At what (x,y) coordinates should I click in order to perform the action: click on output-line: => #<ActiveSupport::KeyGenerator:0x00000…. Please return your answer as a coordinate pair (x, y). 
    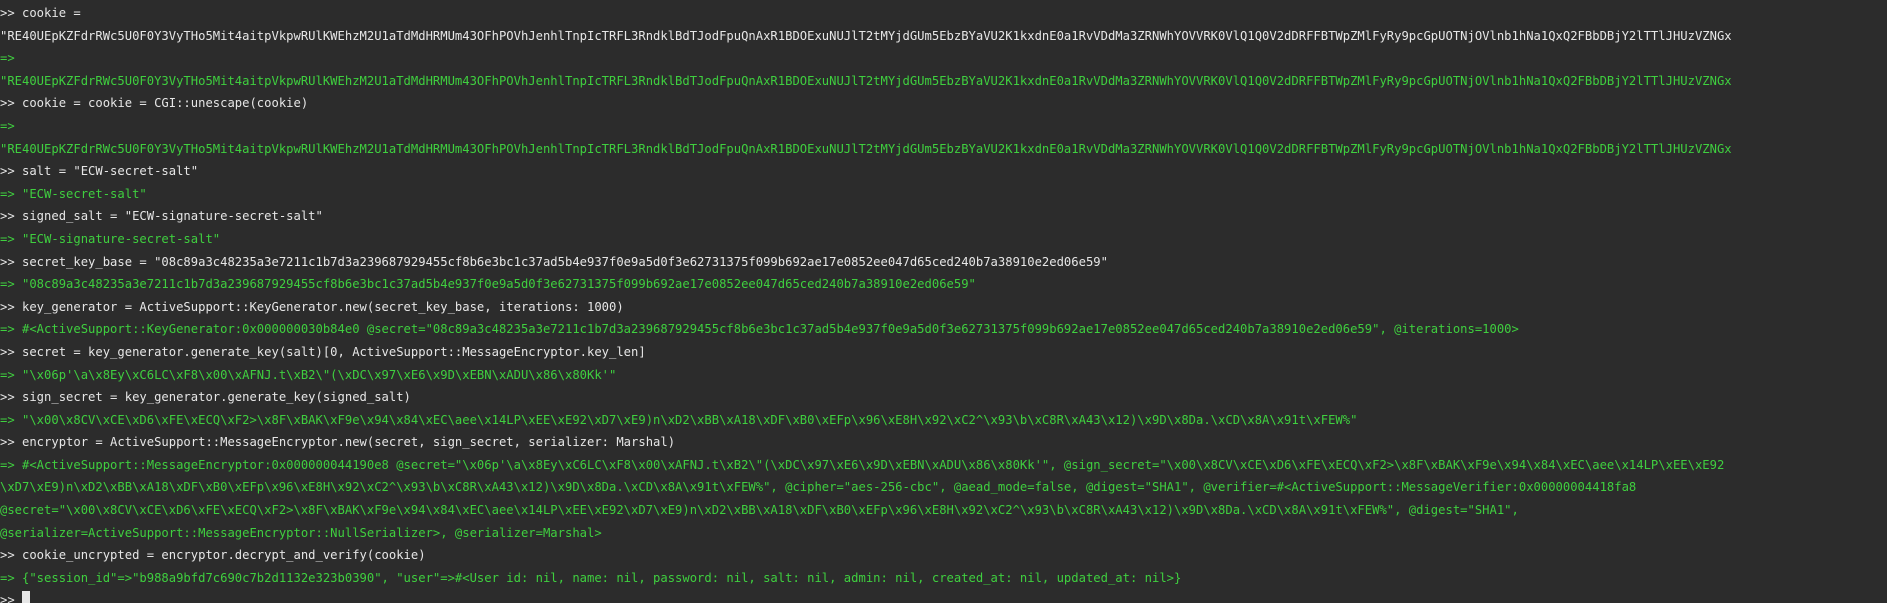
    Looking at the image, I should click on (759, 329).